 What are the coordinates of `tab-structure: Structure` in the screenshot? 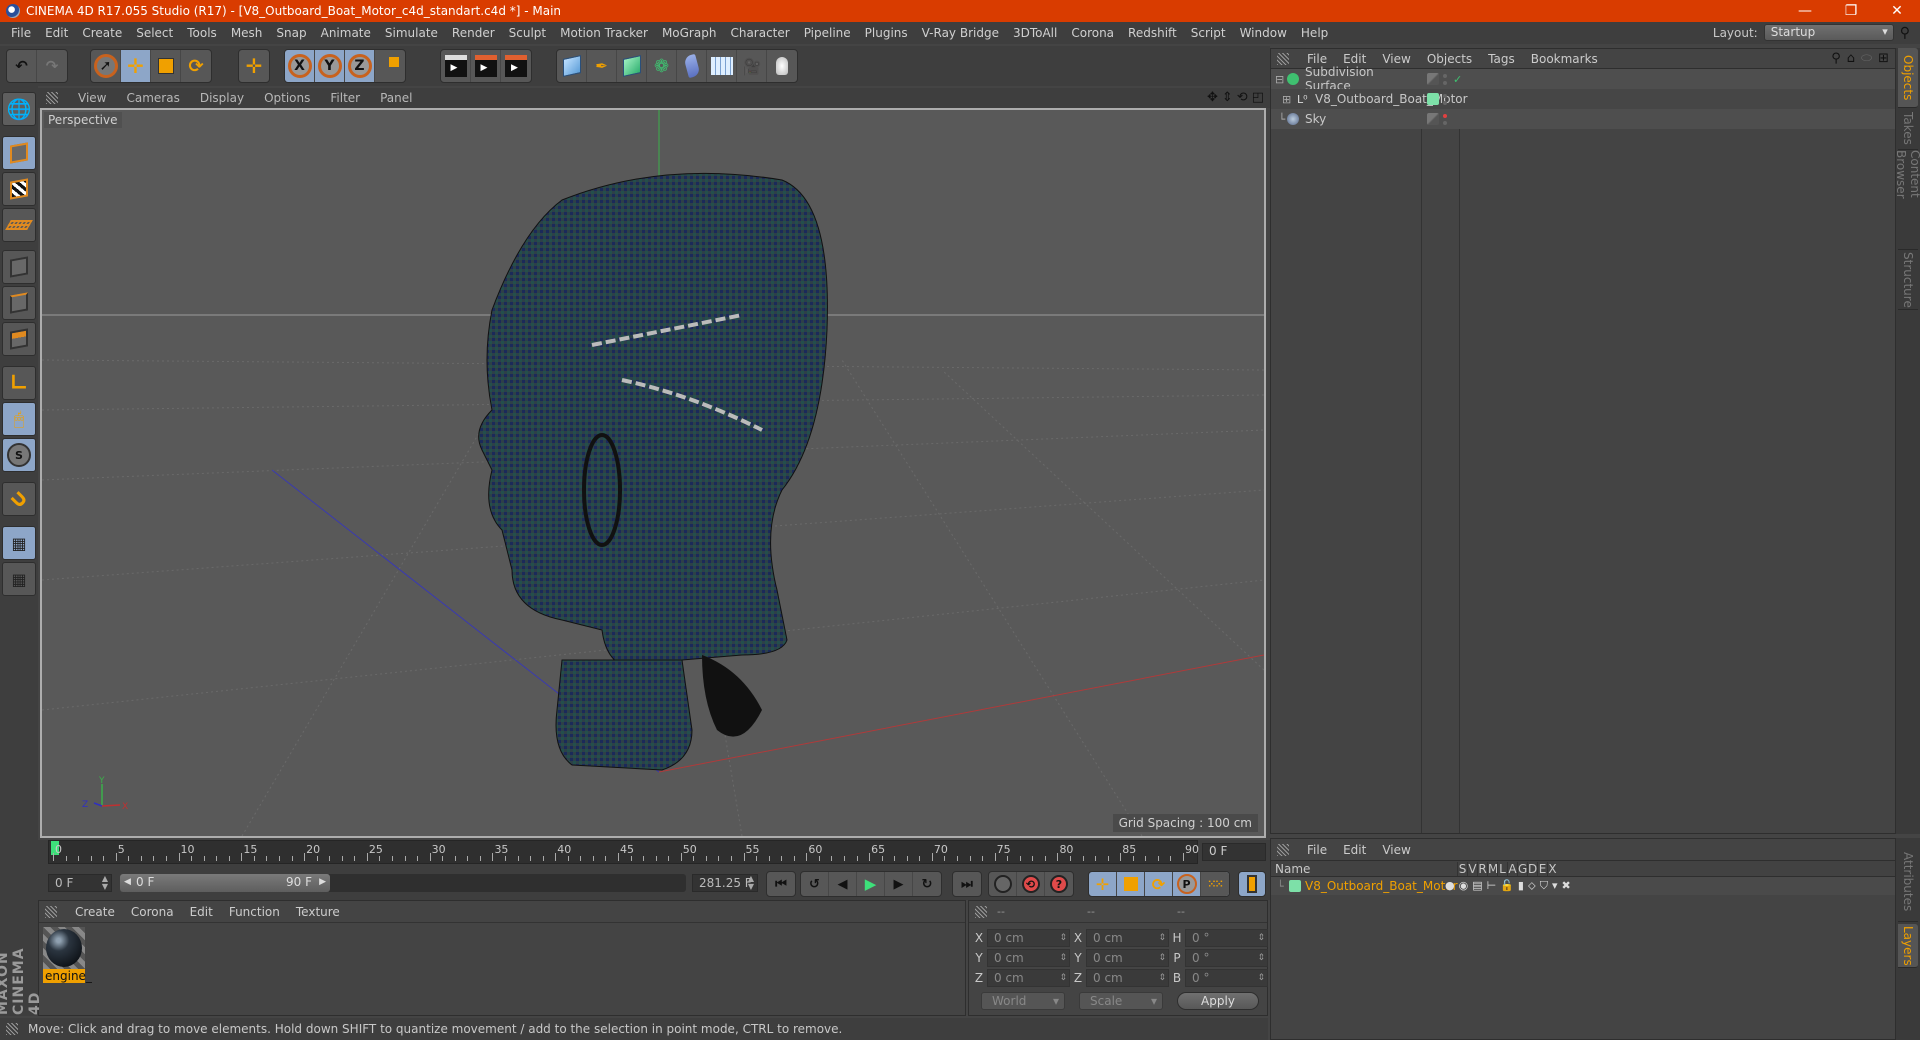 It's located at (1908, 280).